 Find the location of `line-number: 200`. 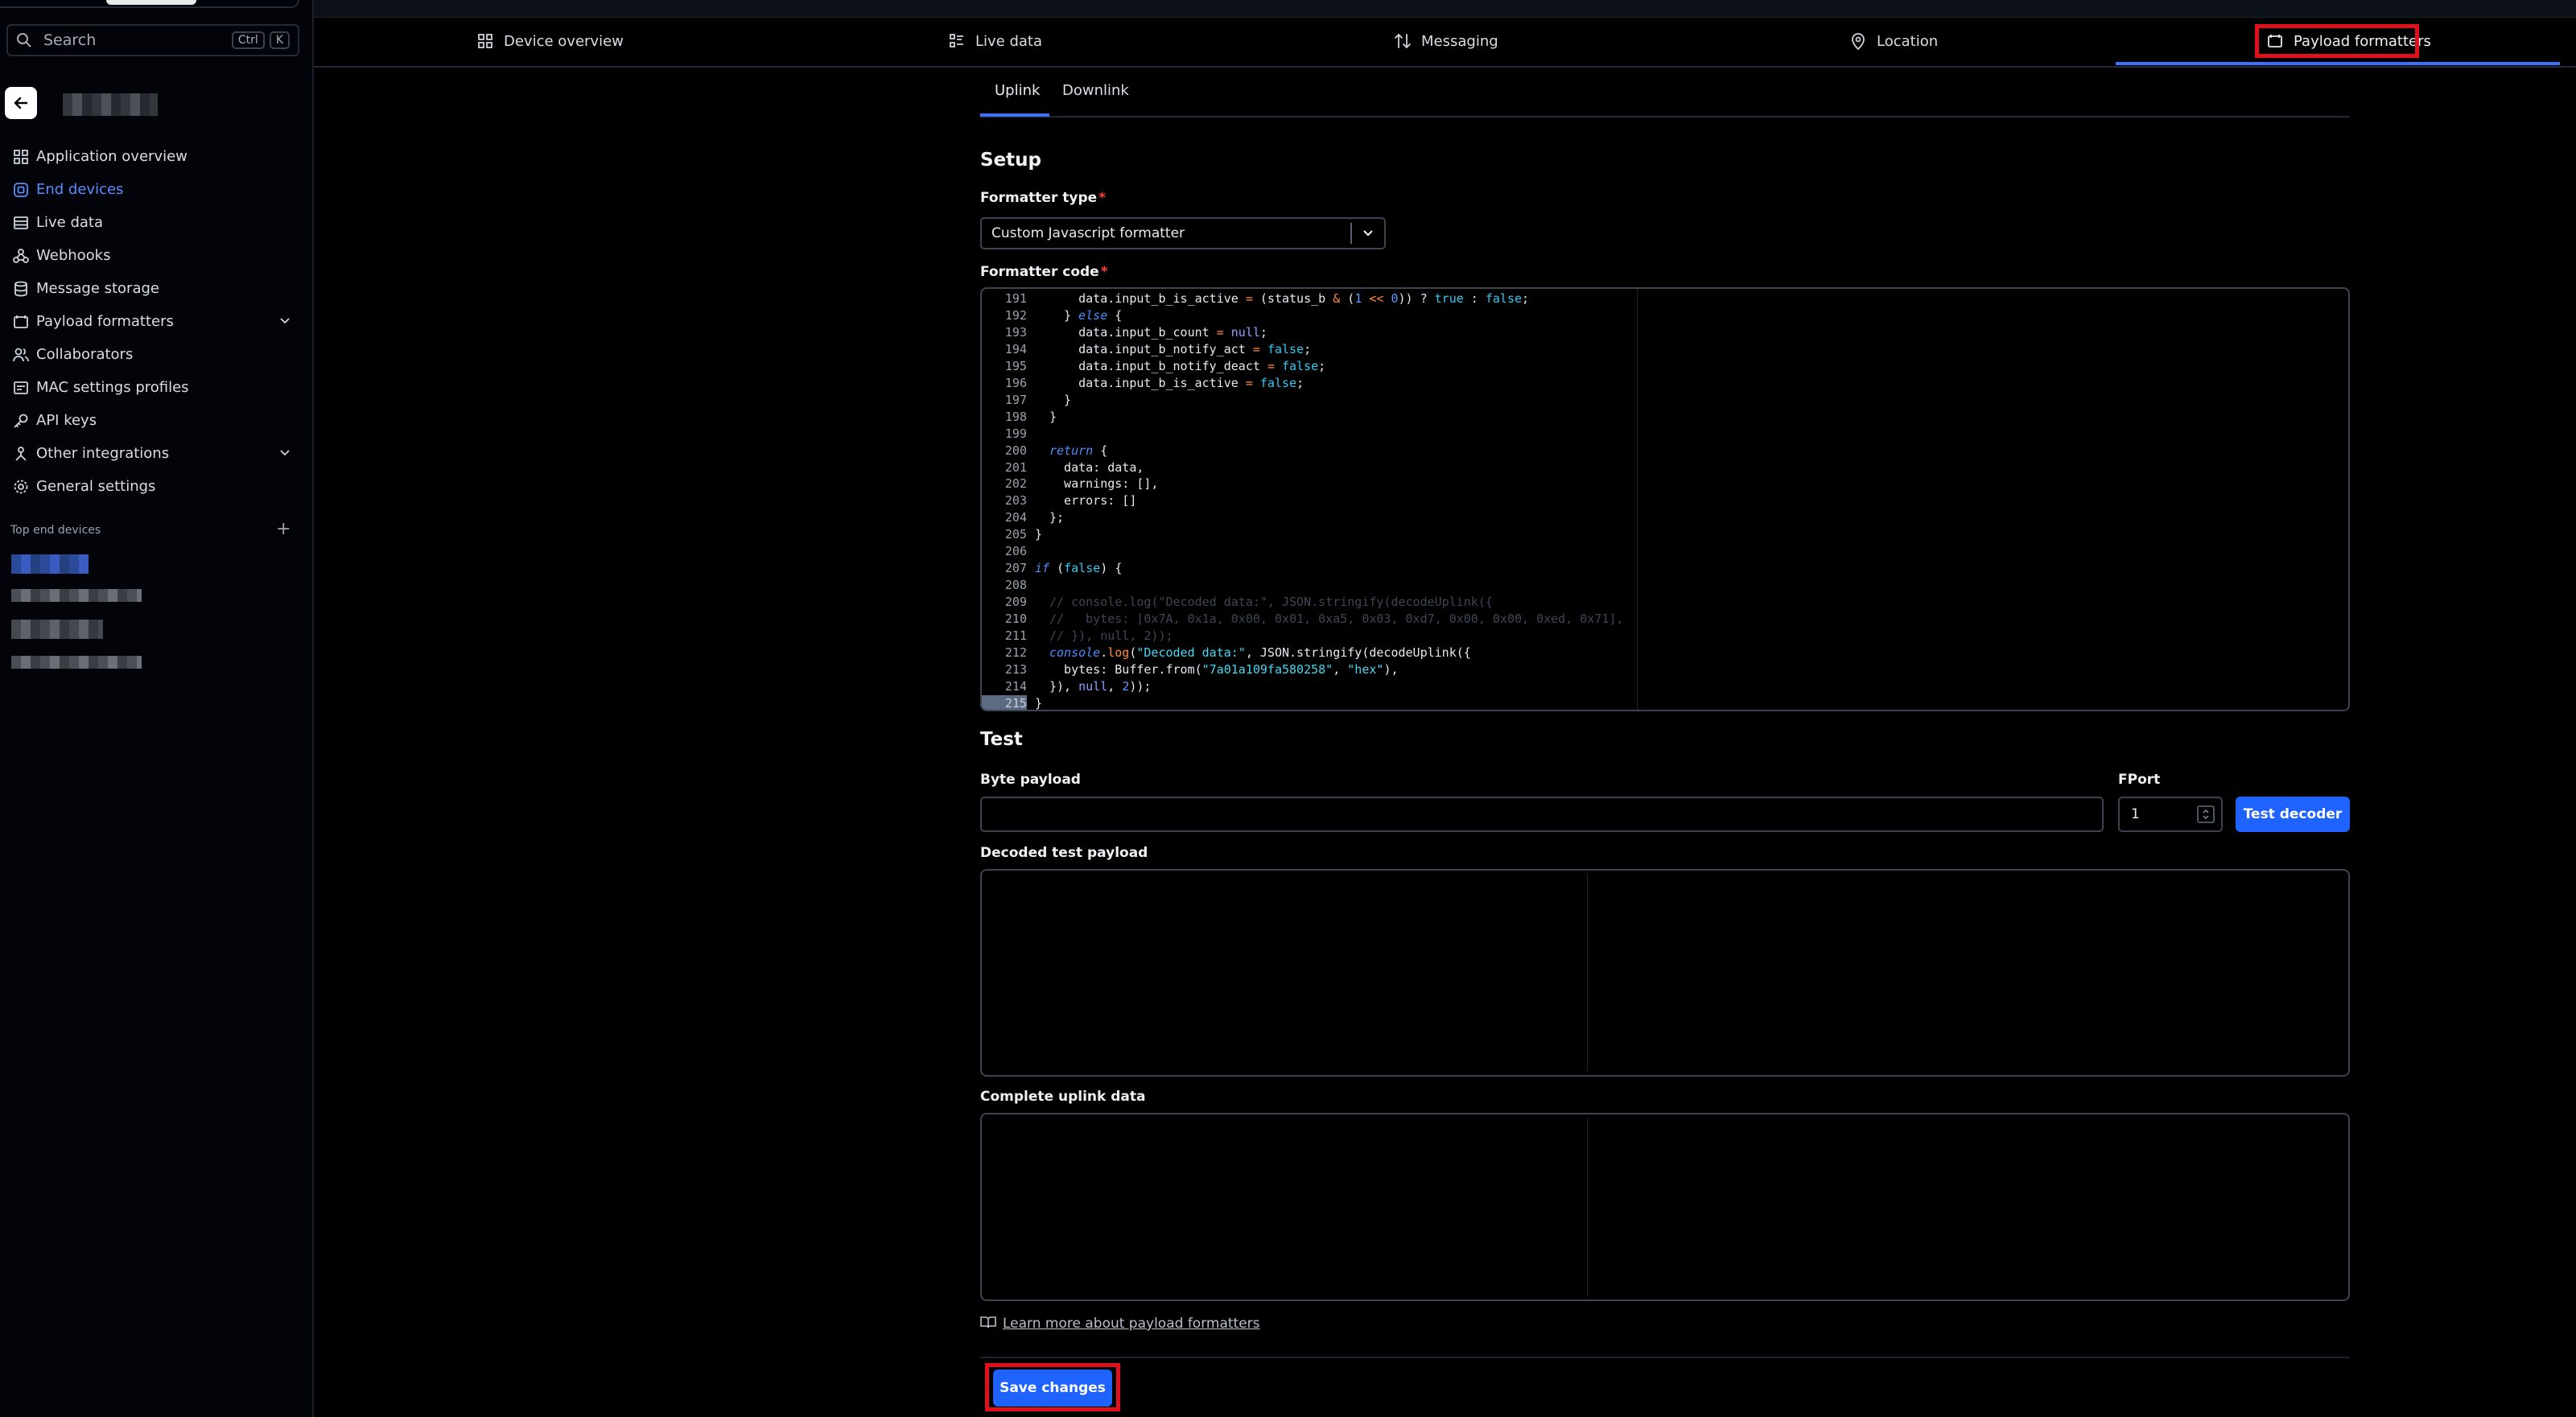

line-number: 200 is located at coordinates (1015, 450).